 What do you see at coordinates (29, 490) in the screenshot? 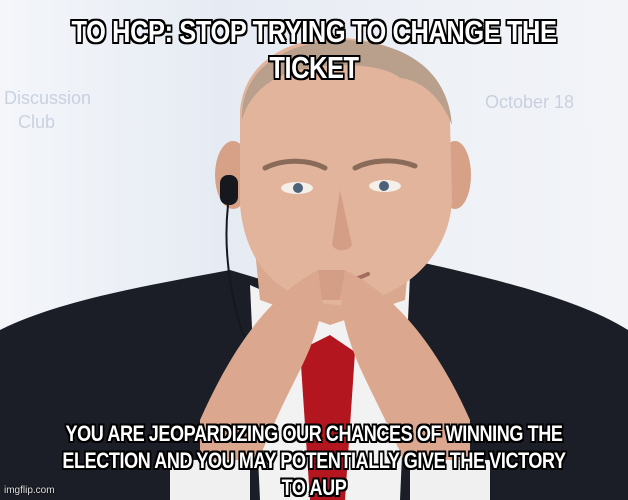
I see `imgflip-watermark: imgflip.com` at bounding box center [29, 490].